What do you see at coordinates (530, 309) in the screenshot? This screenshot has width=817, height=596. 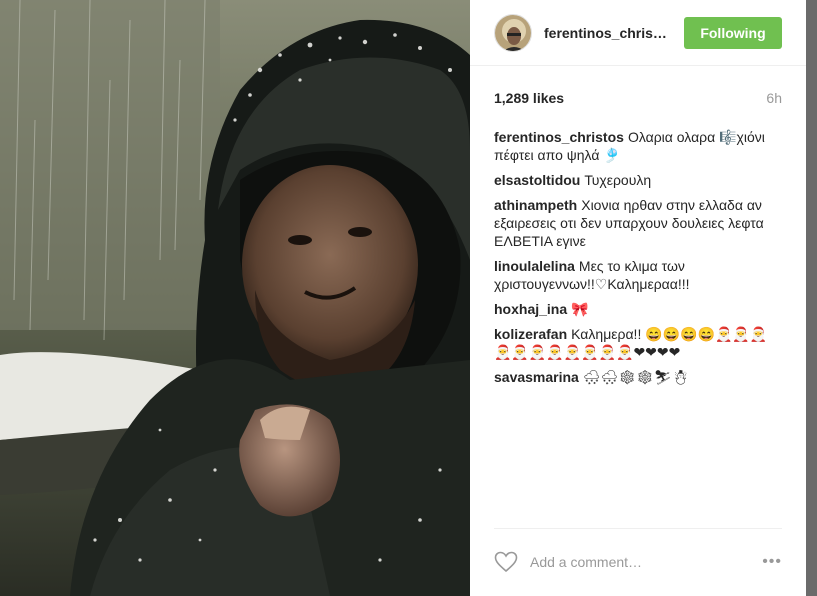 I see `comment-username: hoxhaj_ina` at bounding box center [530, 309].